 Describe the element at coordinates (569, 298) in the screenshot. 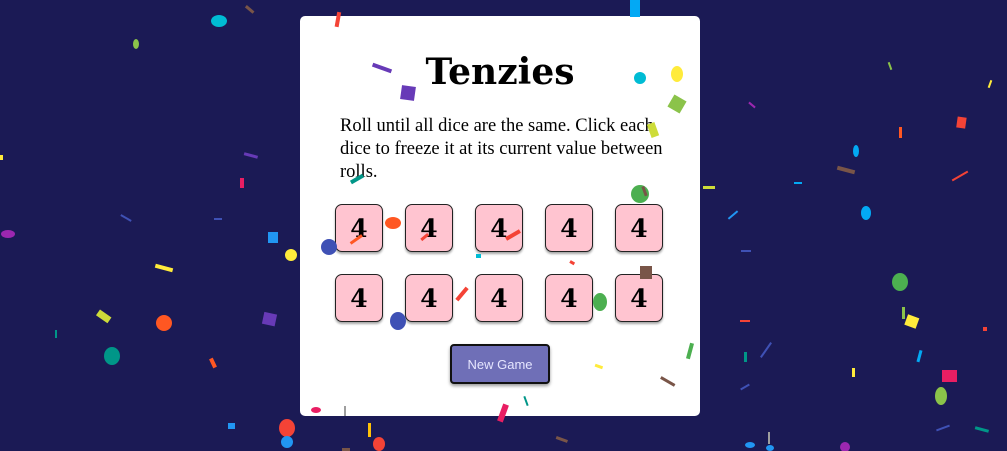

I see `die-9: 4` at that location.